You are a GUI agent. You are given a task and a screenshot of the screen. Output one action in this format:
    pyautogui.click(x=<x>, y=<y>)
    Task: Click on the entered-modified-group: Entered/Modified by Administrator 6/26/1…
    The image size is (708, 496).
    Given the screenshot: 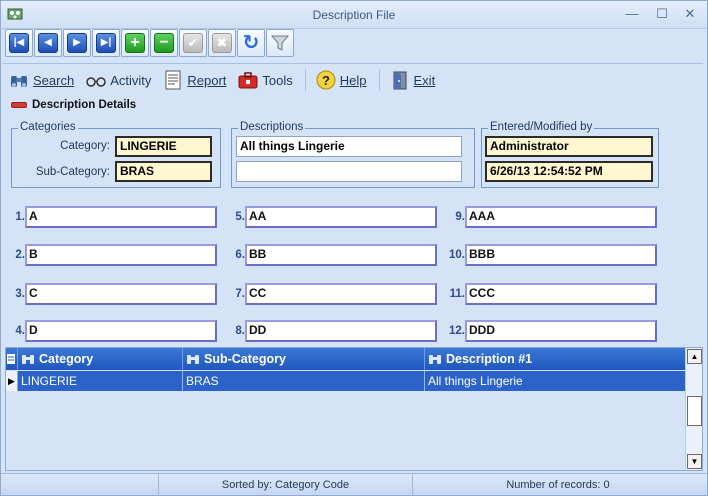 What is the action you would take?
    pyautogui.click(x=570, y=154)
    